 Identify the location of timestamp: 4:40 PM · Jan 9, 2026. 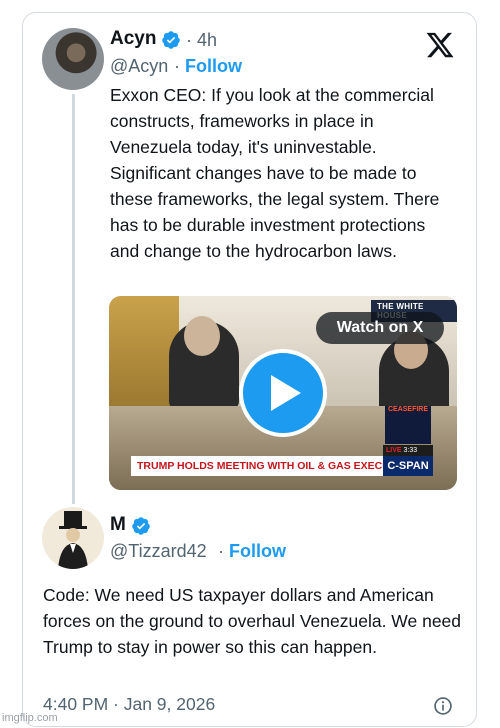
(129, 704).